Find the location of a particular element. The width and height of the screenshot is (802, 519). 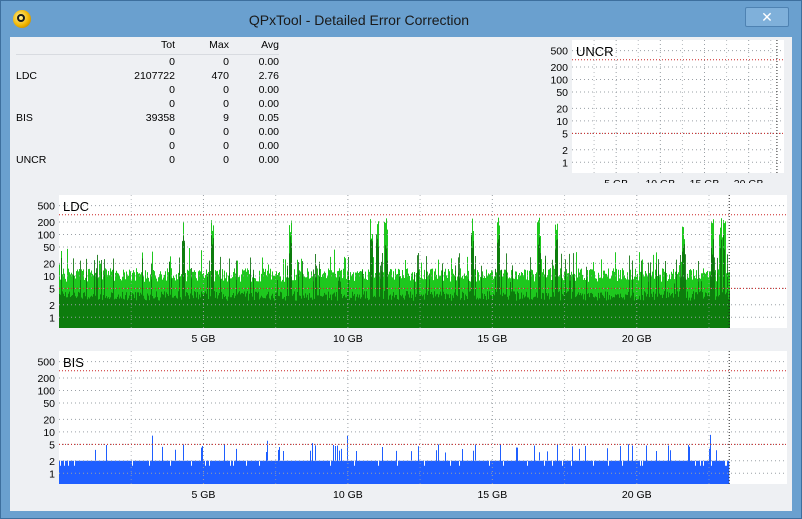

cell-tot: 39358 is located at coordinates (160, 118).